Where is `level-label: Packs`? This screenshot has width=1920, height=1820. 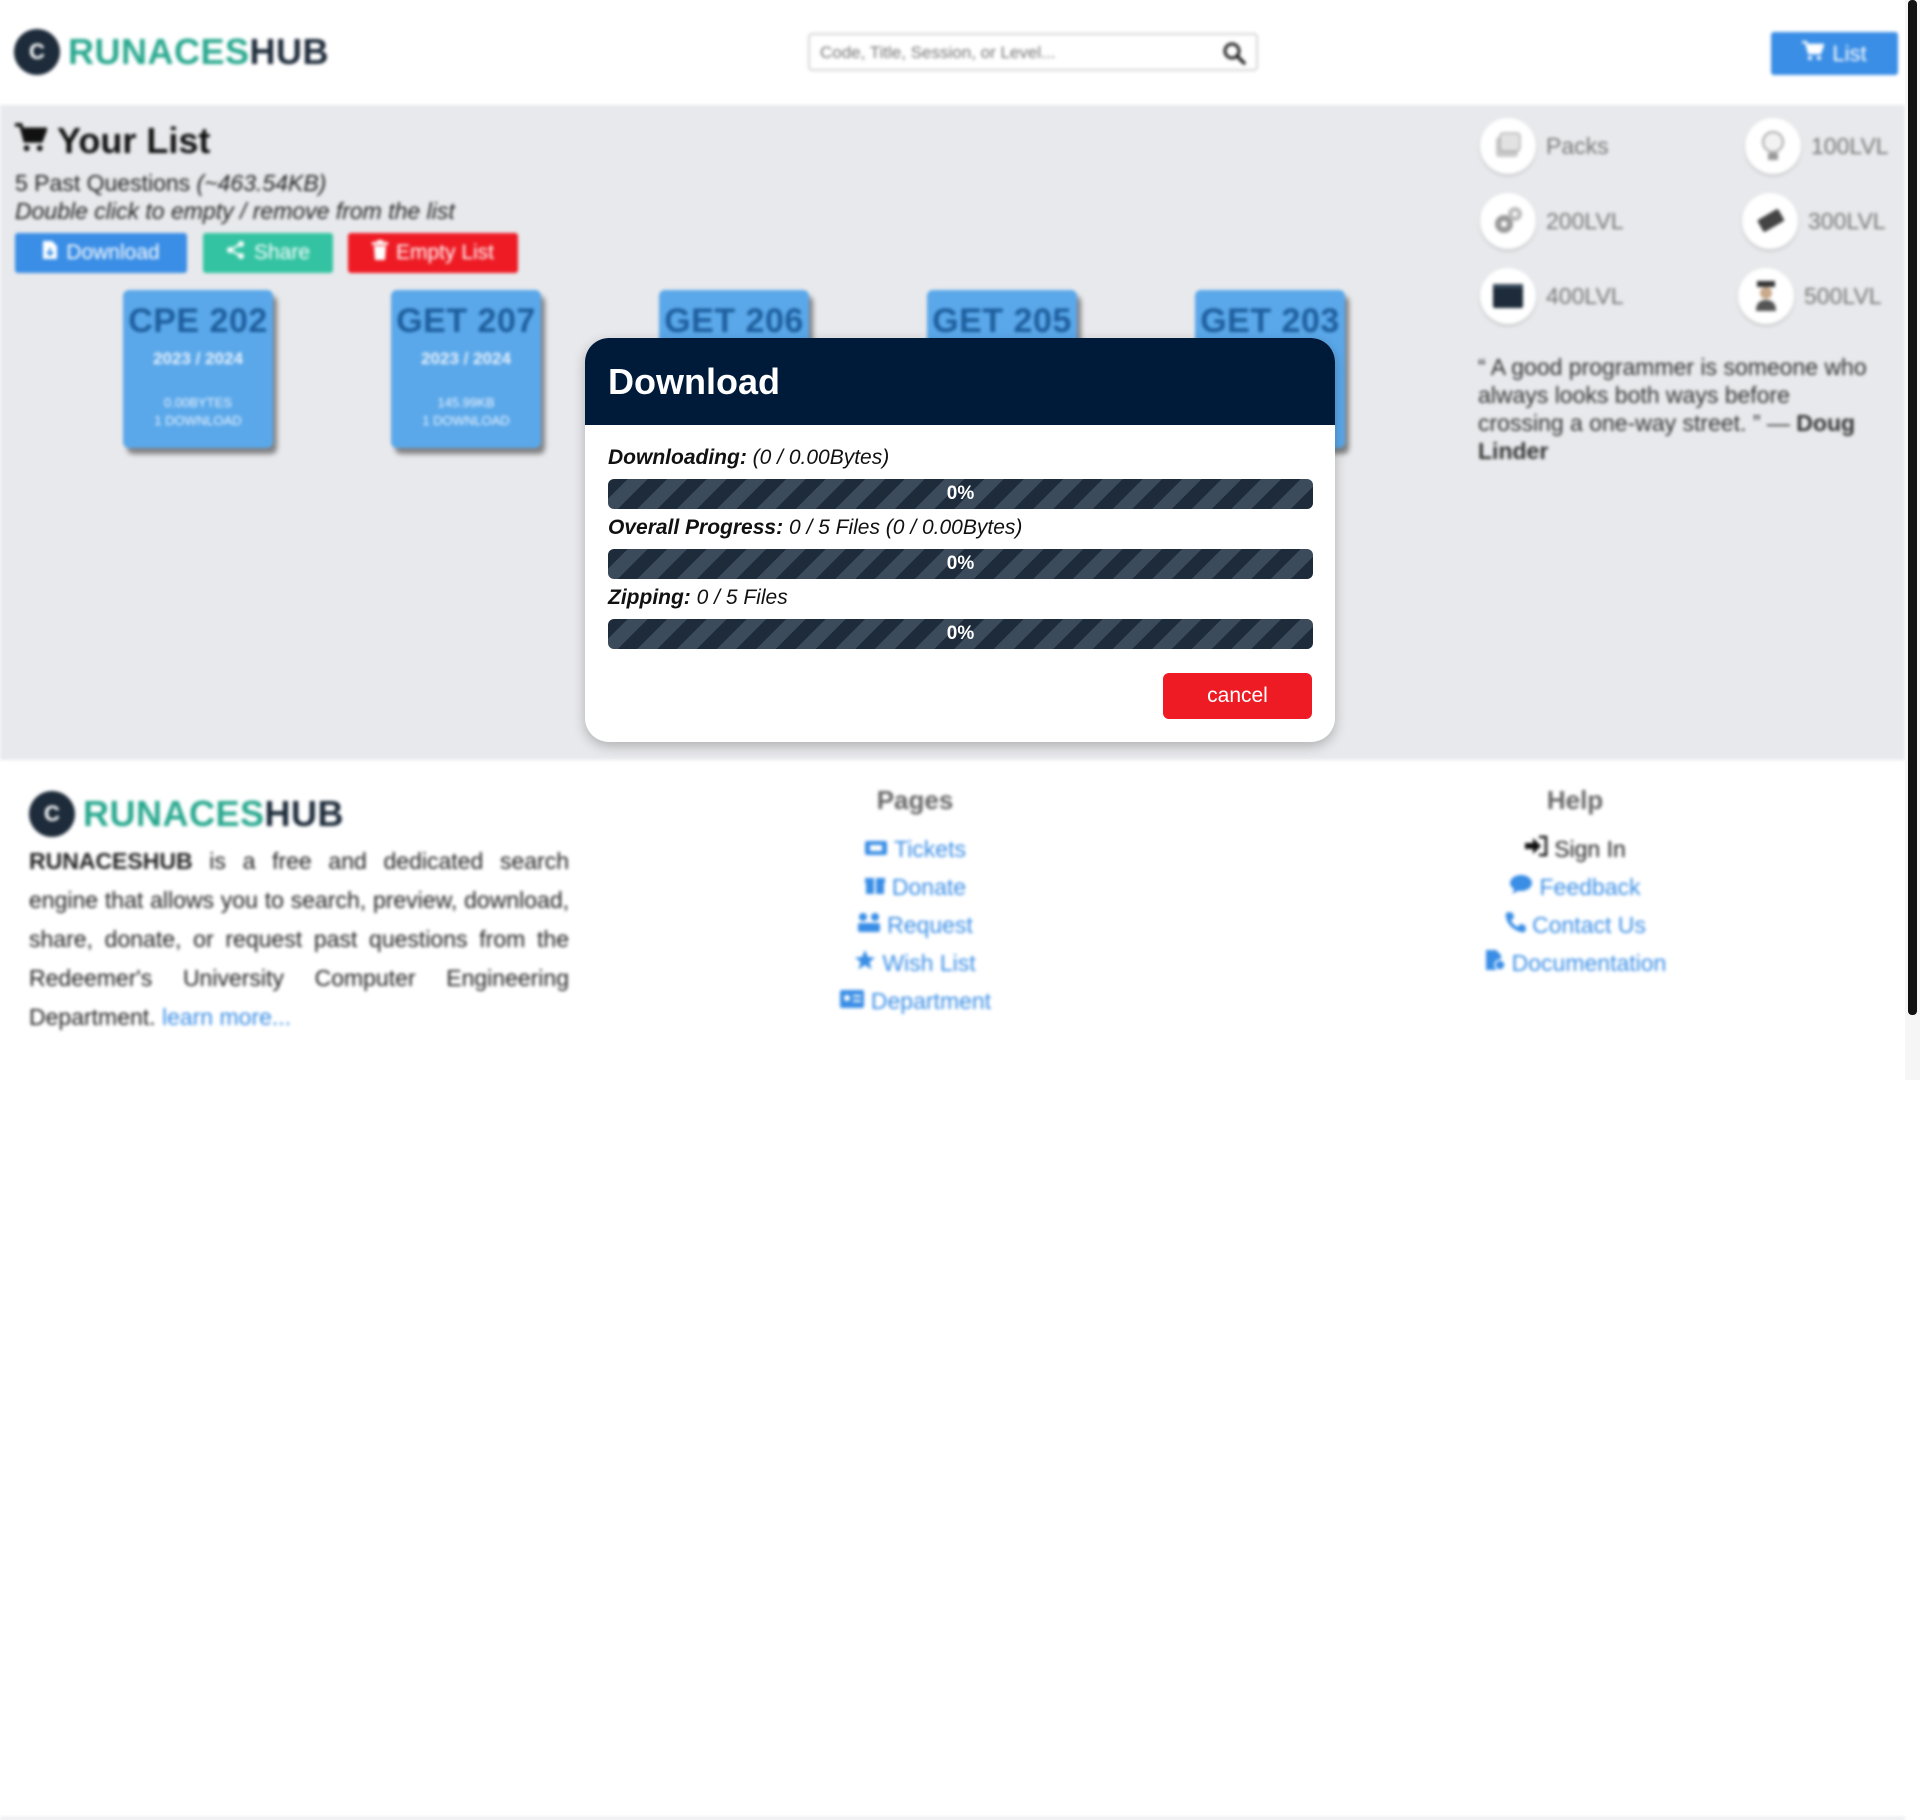 level-label: Packs is located at coordinates (1577, 145).